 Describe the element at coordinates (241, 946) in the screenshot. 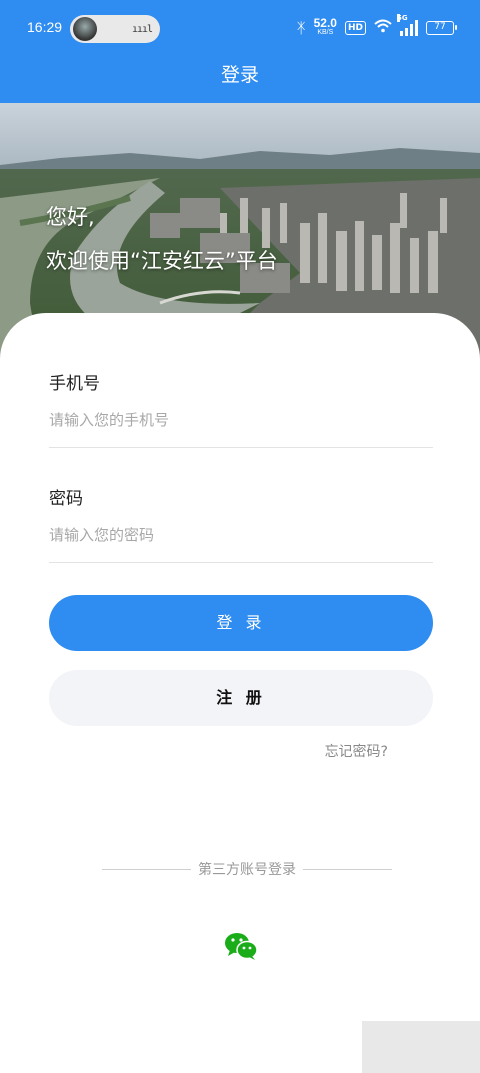

I see `wechat-icon` at that location.